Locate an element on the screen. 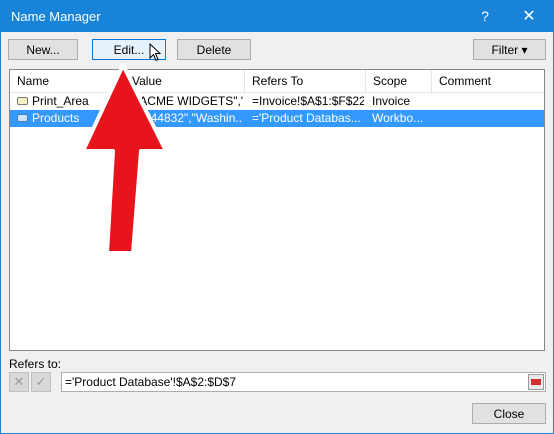 The width and height of the screenshot is (554, 434). close-button: Close is located at coordinates (509, 413).